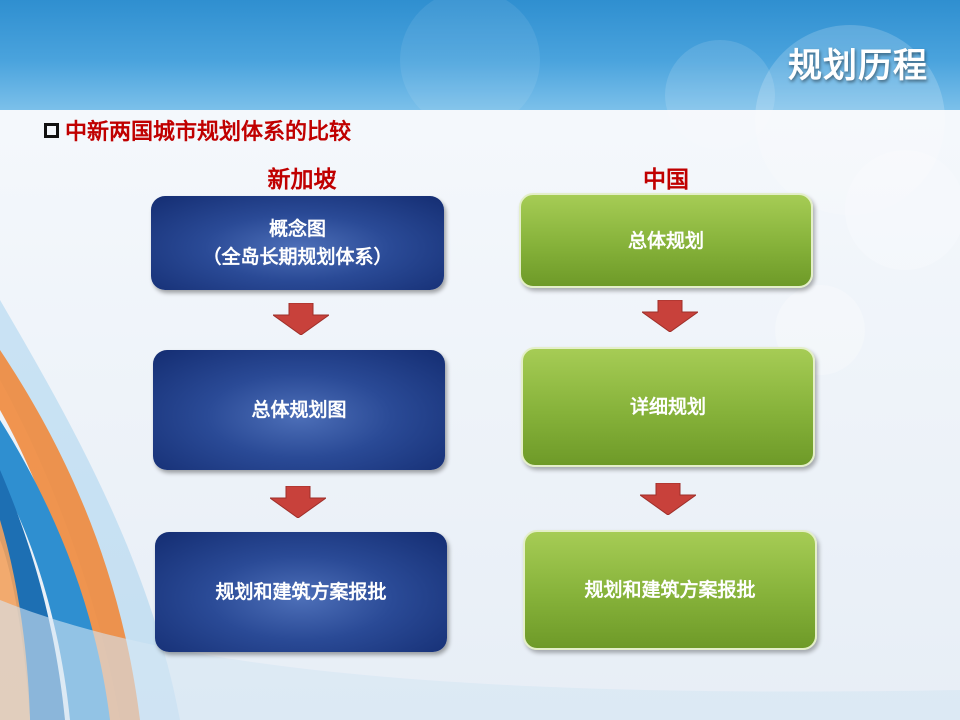 Image resolution: width=960 pixels, height=720 pixels. What do you see at coordinates (297, 229) in the screenshot?
I see `singapore-step-1-line1: 概念图` at bounding box center [297, 229].